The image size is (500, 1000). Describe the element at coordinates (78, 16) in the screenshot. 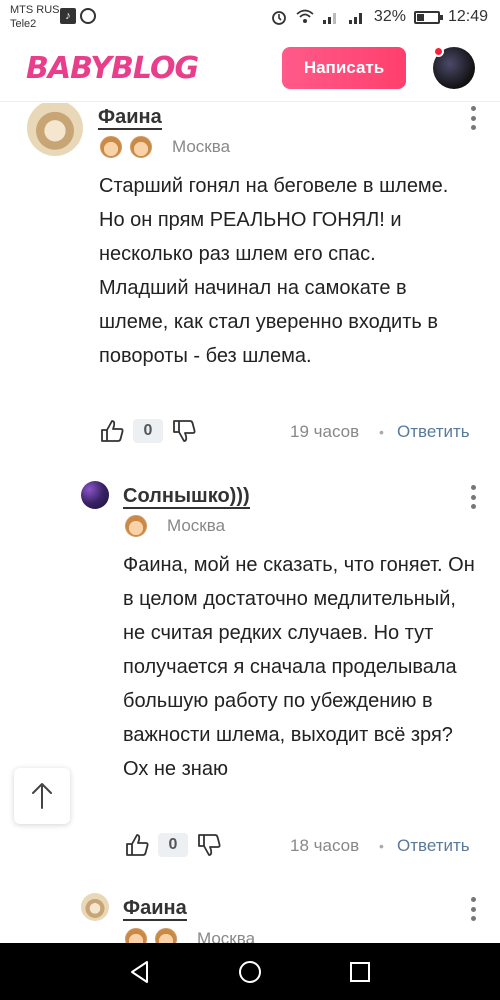

I see `notification-icons: ♪` at that location.